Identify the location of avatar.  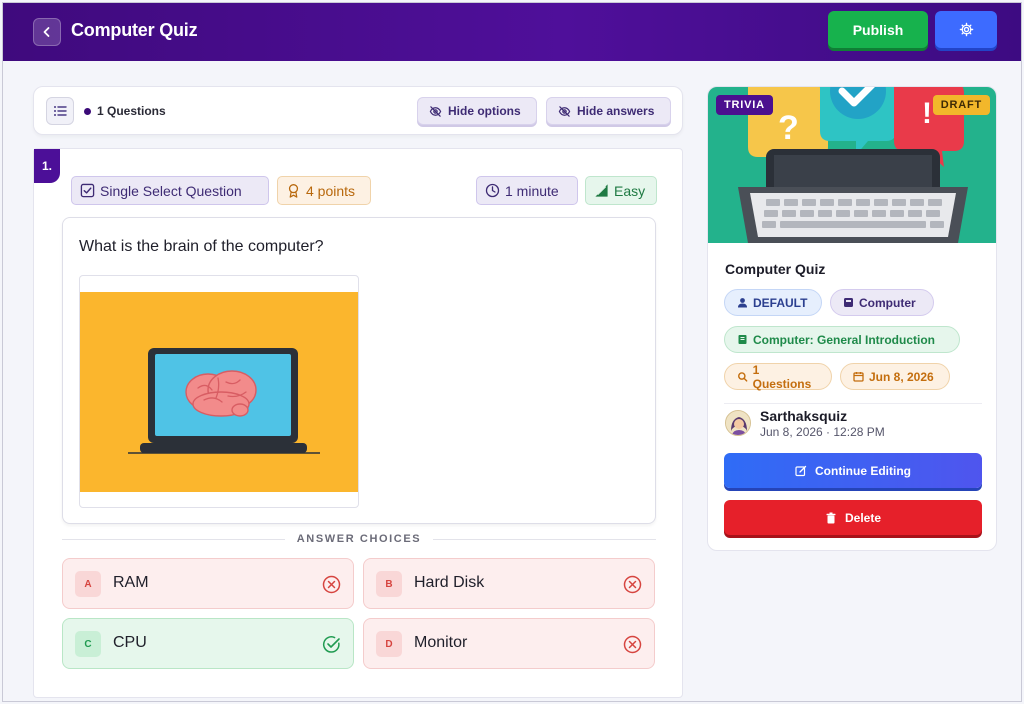
(738, 423).